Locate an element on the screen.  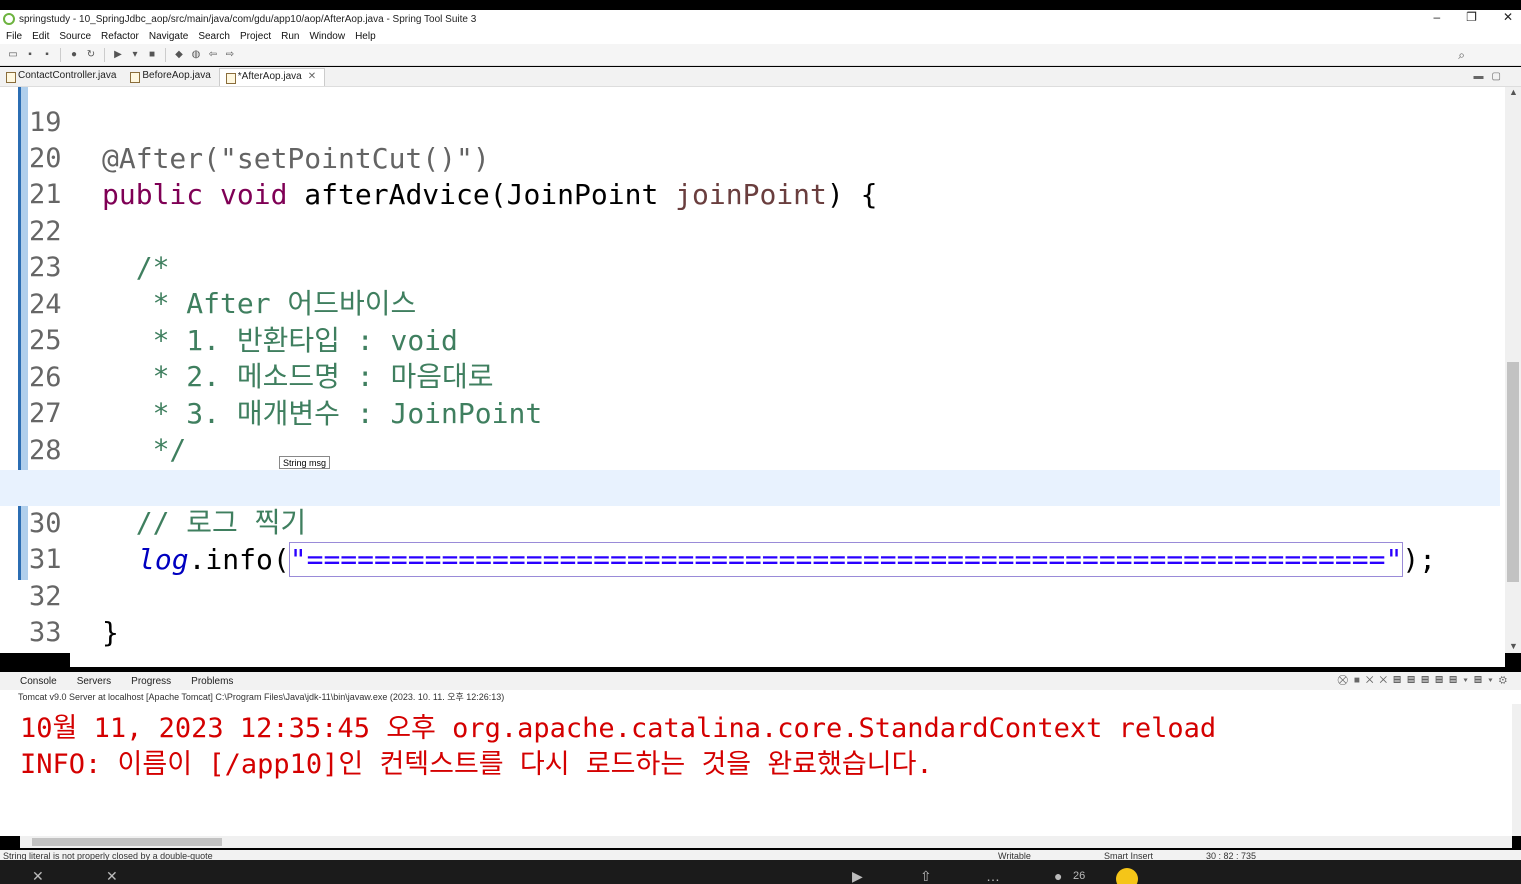
code-line: 32 } is located at coordinates (750, 596).